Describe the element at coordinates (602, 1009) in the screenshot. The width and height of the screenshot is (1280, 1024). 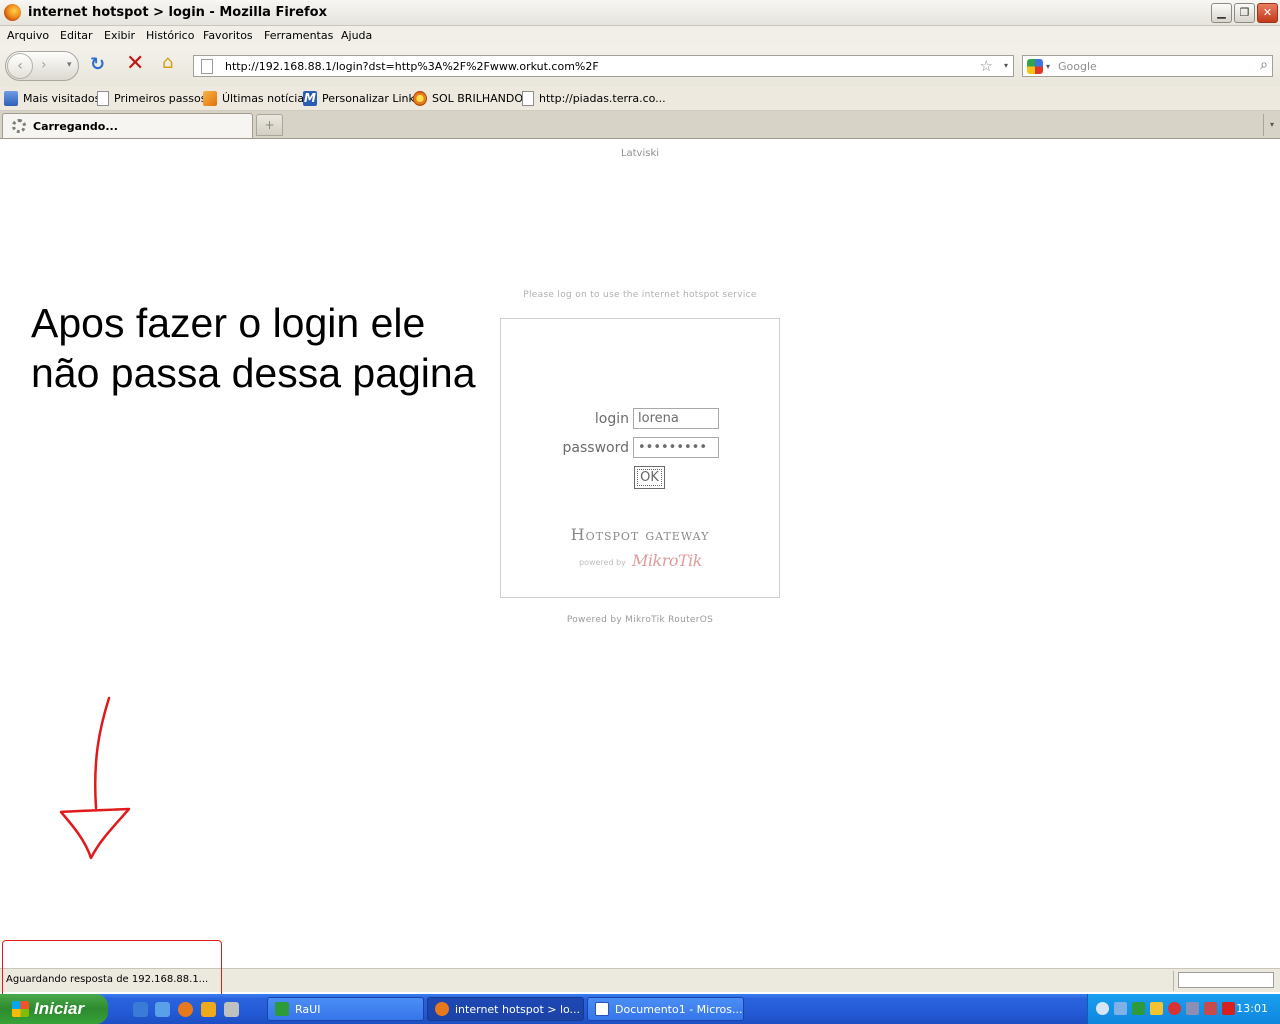
I see `word-icon` at that location.